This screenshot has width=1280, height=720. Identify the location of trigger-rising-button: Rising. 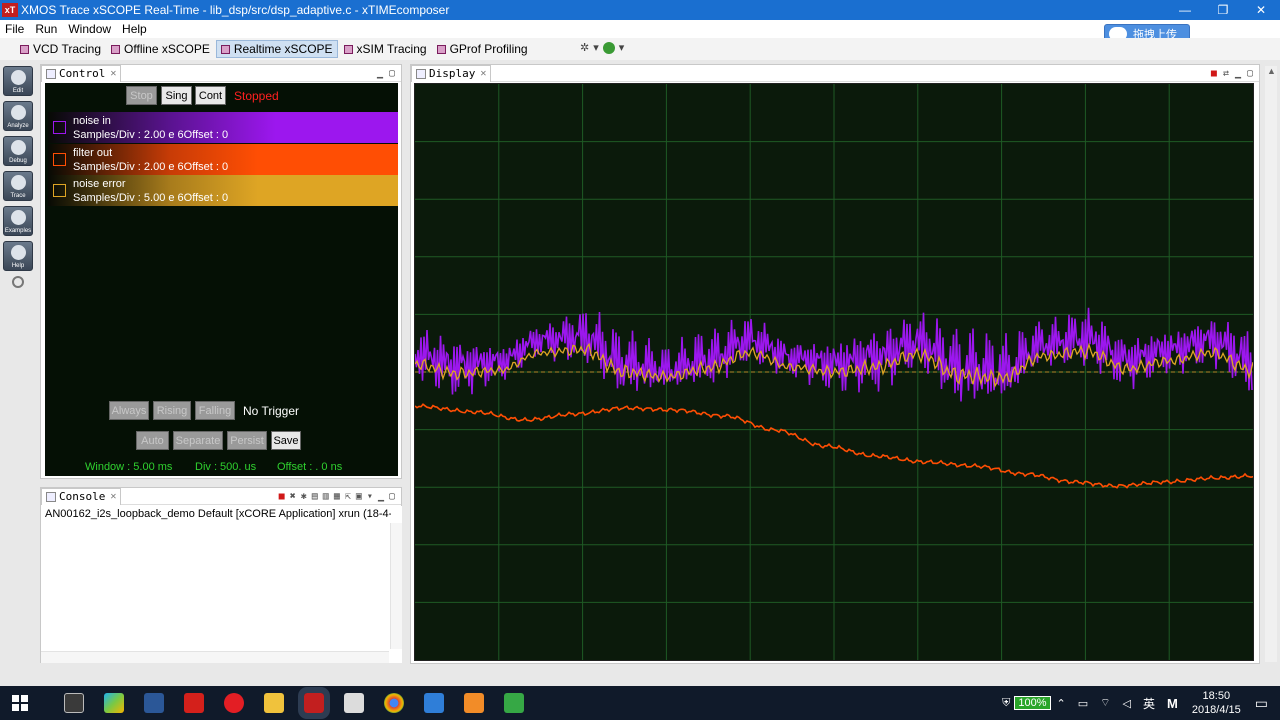
(172, 410).